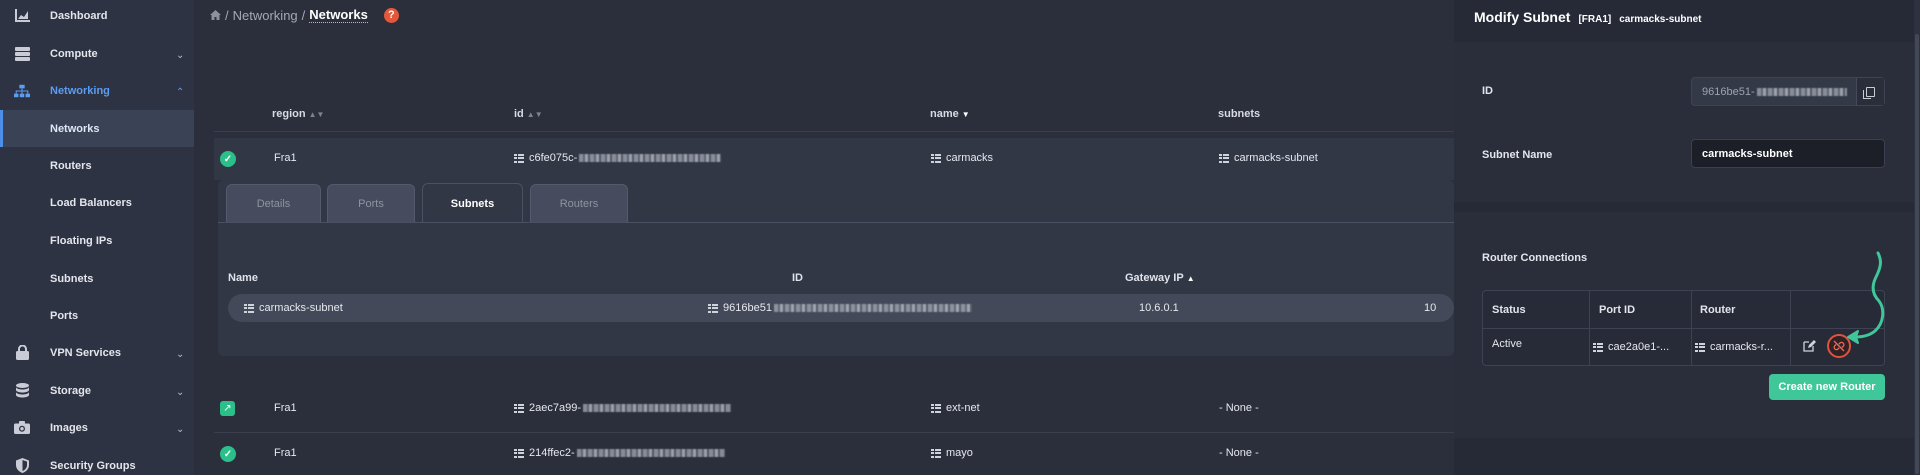 This screenshot has width=1920, height=475. I want to click on sidebar-item-label: VPN Services, so click(85, 352).